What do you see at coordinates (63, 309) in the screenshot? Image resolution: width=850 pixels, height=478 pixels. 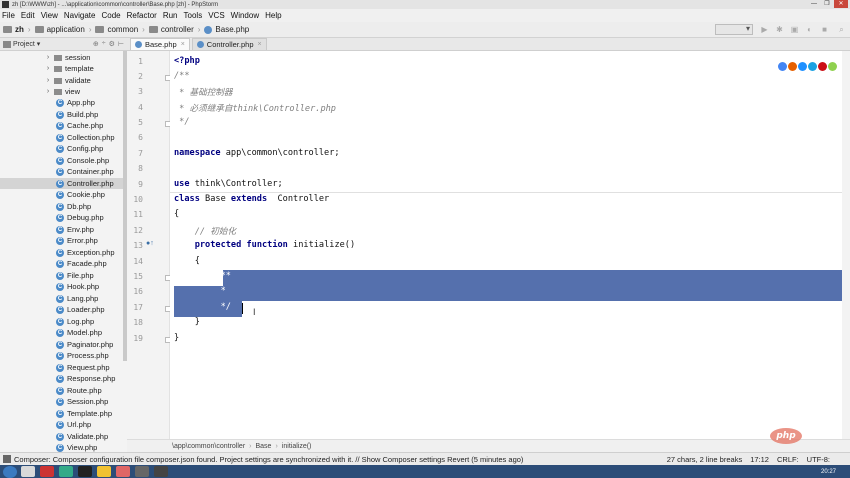 I see `tree-file: C Loader.php` at bounding box center [63, 309].